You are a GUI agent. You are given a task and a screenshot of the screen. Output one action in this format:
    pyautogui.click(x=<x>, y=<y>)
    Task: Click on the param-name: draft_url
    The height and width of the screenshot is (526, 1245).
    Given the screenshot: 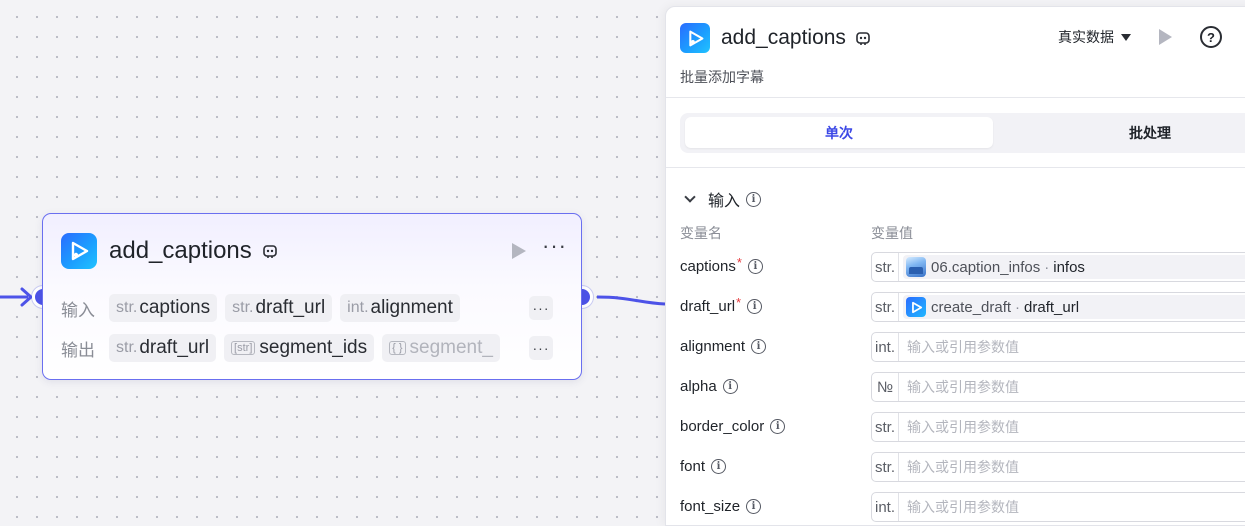 What is the action you would take?
    pyautogui.click(x=708, y=306)
    